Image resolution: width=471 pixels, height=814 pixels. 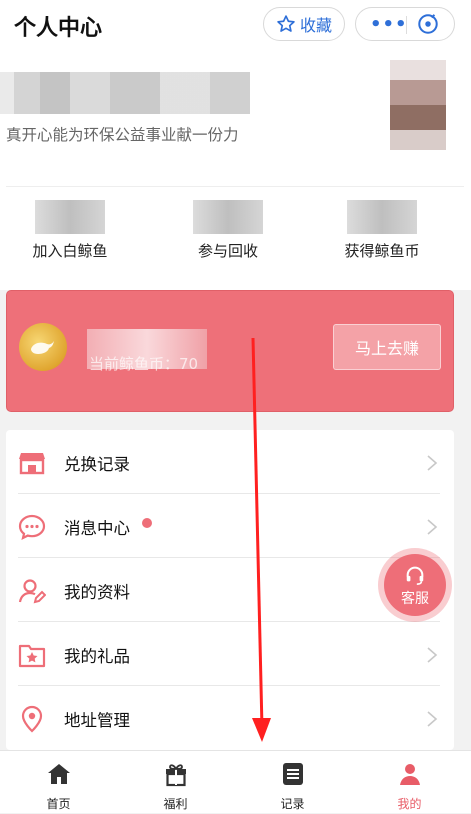 I want to click on page-title: 个人中心, so click(x=58, y=28).